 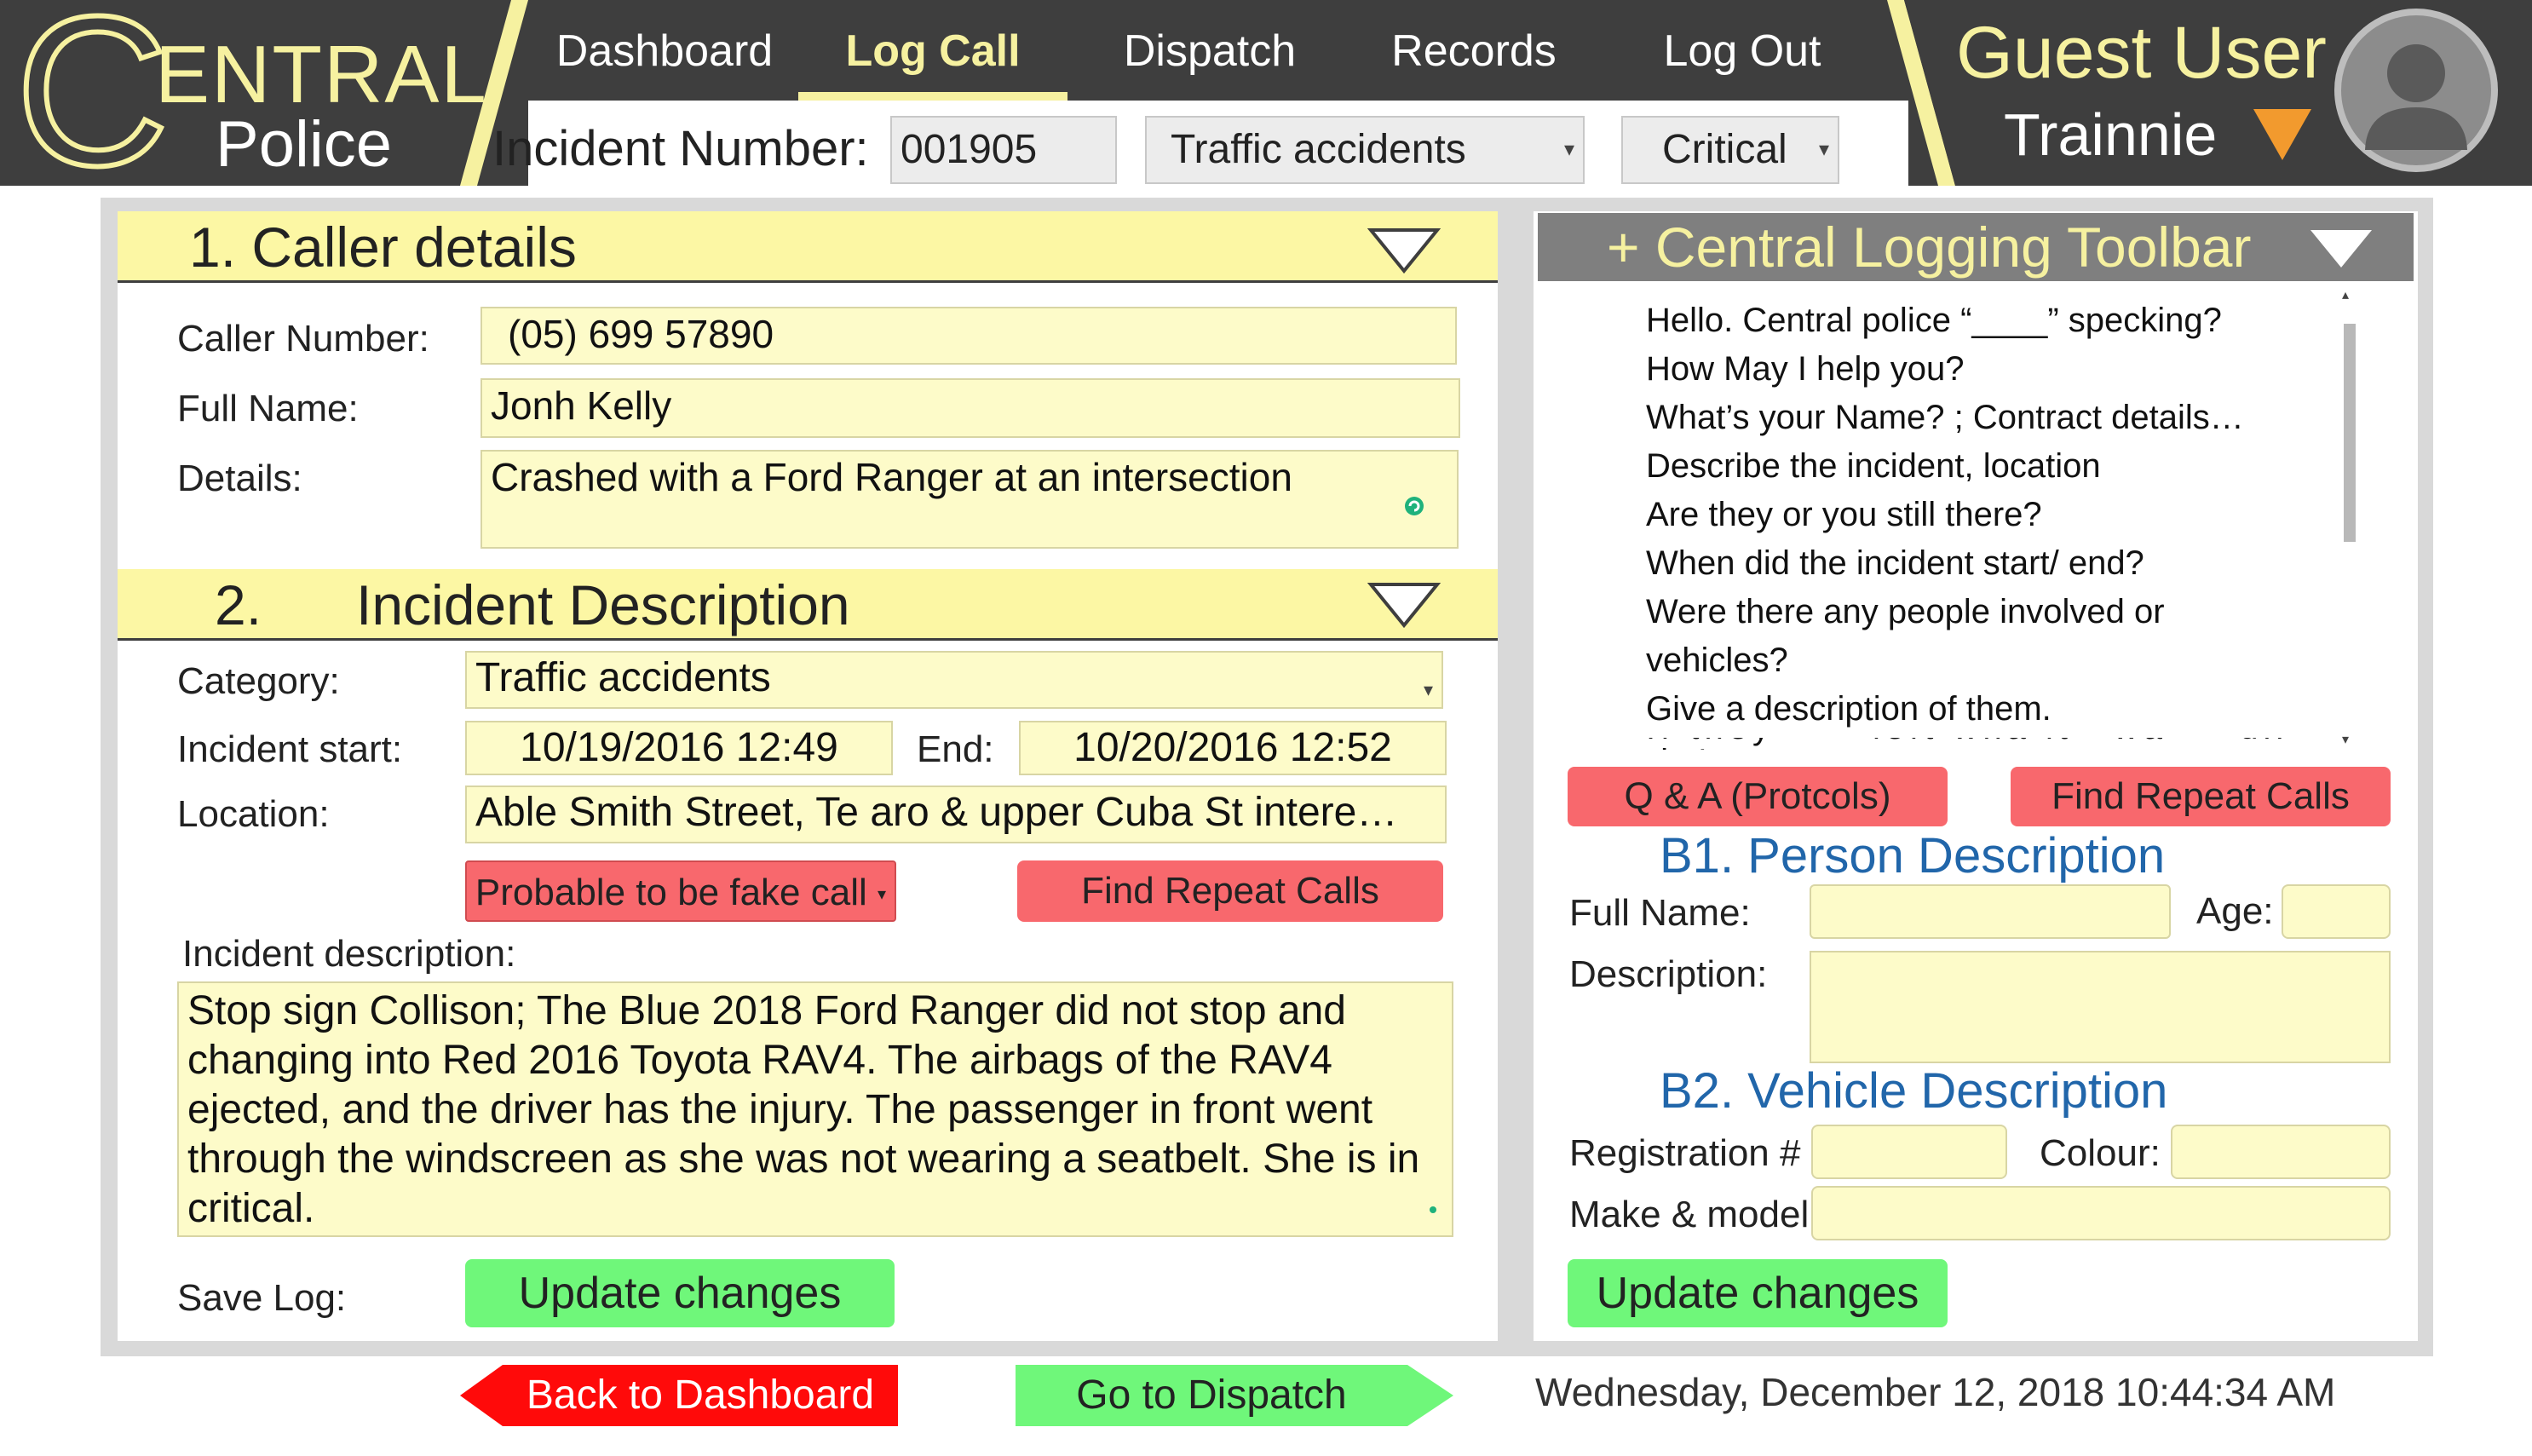 I want to click on caller-details-title: 1. Caller details, so click(x=383, y=248).